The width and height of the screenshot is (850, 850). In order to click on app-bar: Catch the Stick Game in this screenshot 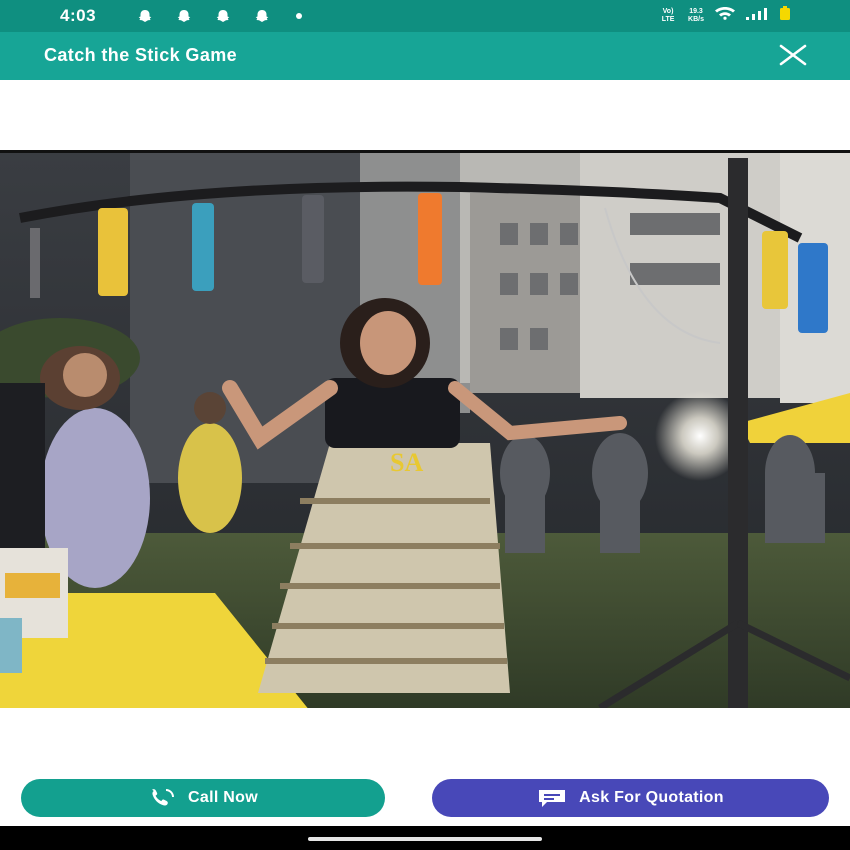, I will do `click(425, 56)`.